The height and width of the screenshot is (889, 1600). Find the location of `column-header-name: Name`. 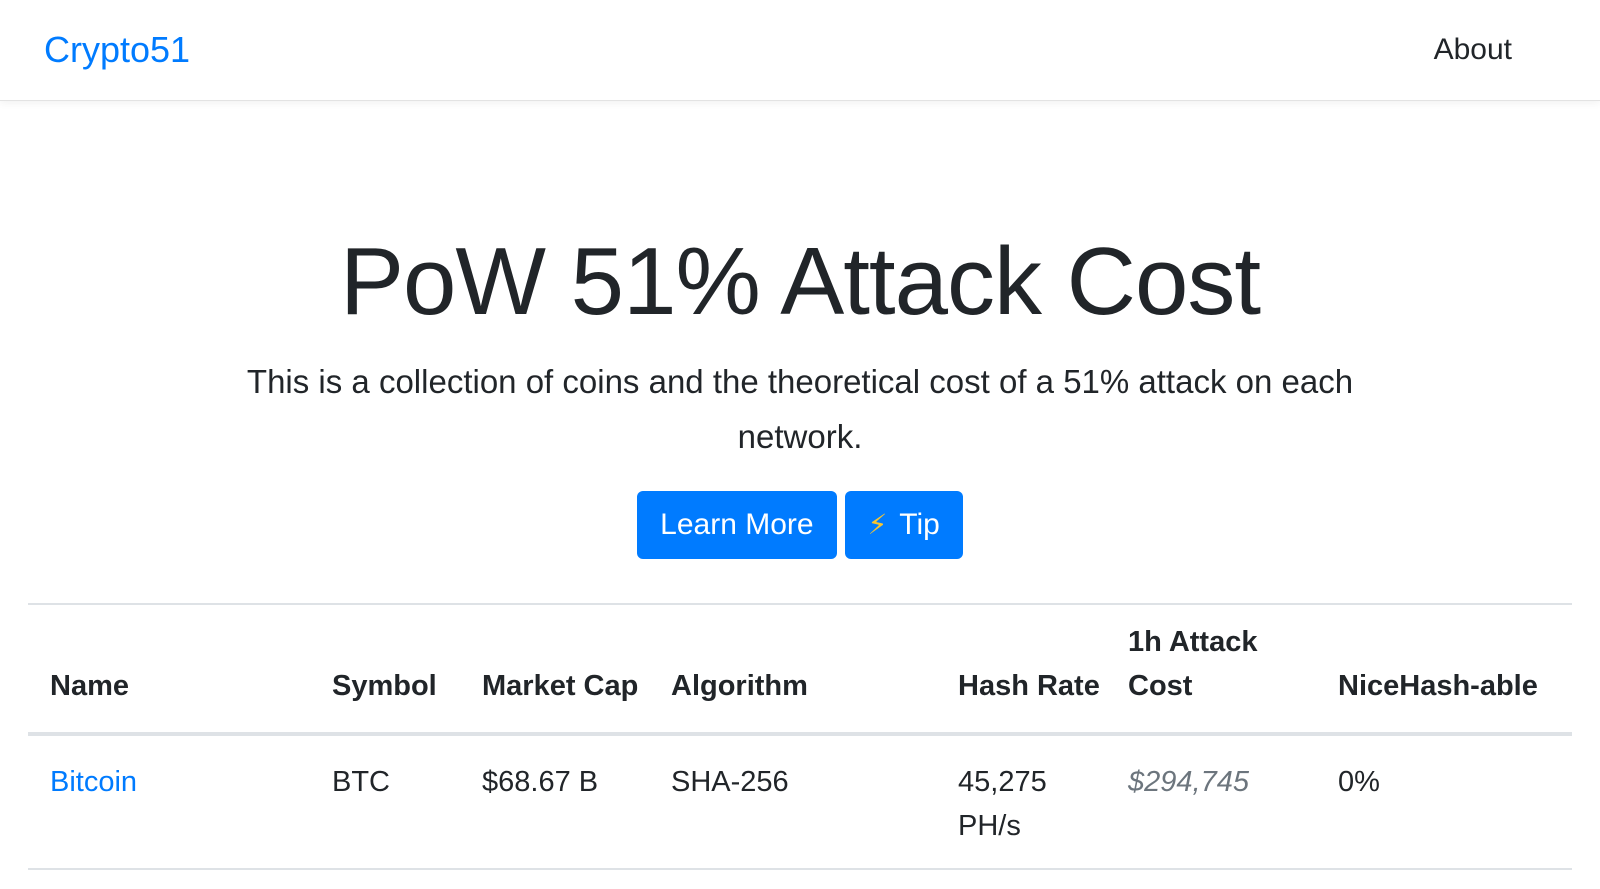

column-header-name: Name is located at coordinates (169, 669).